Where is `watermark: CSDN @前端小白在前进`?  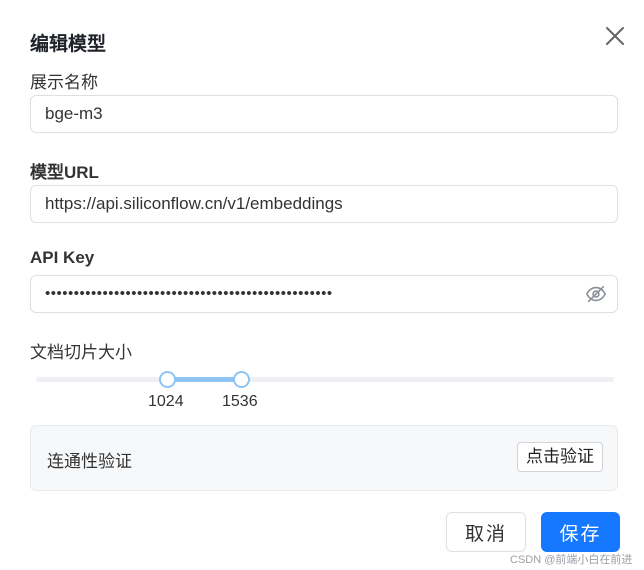
watermark: CSDN @前端小白在前进 is located at coordinates (571, 560).